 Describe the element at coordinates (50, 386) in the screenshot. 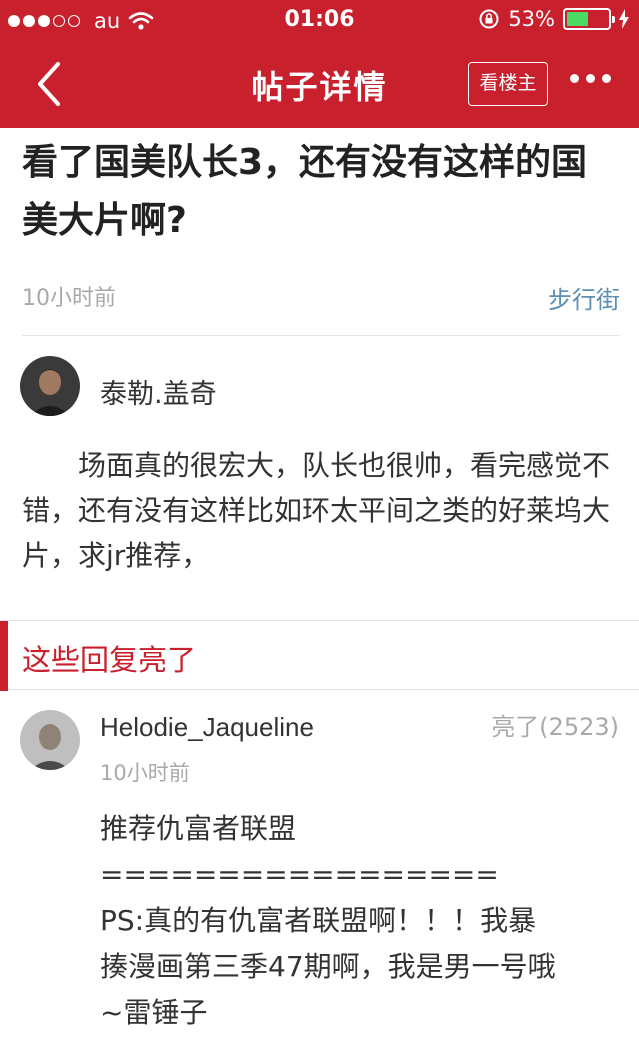

I see `author-avatar` at that location.